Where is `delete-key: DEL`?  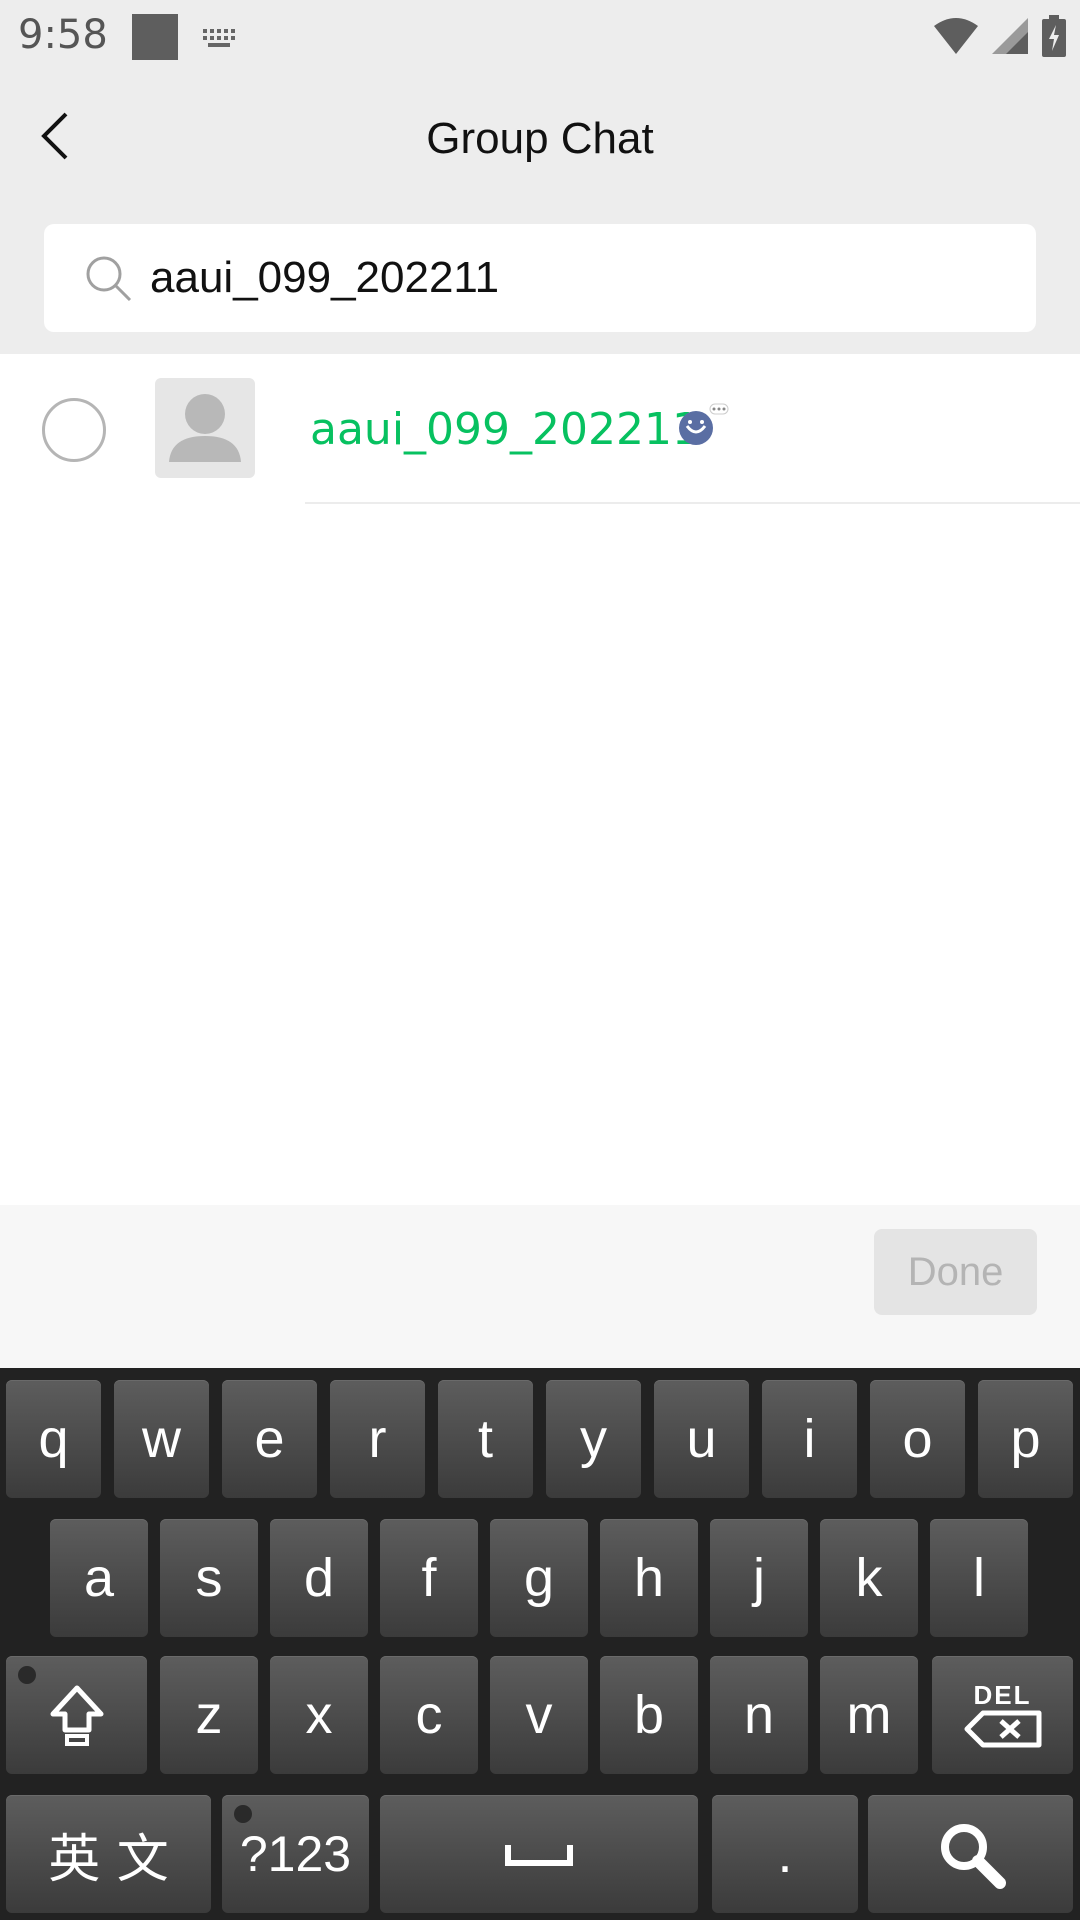
delete-key: DEL is located at coordinates (1002, 1715).